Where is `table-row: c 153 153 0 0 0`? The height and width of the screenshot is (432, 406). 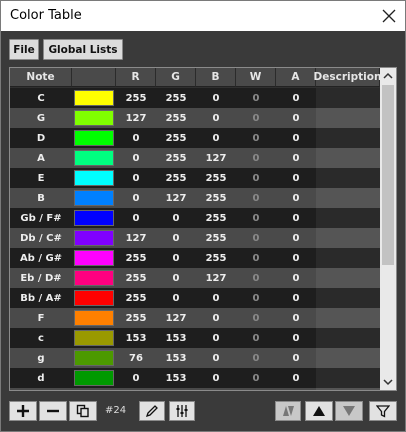
table-row: c 153 153 0 0 0 is located at coordinates (195, 338).